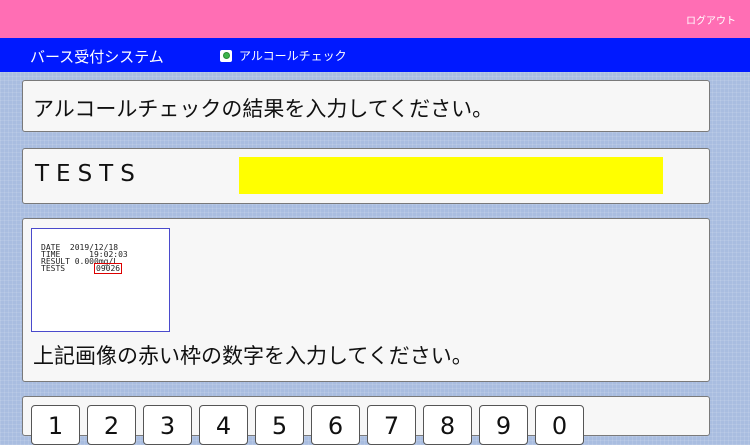 The width and height of the screenshot is (750, 445). I want to click on keypad: 1 2 3 4 5 6 7 8 9 0, so click(307, 425).